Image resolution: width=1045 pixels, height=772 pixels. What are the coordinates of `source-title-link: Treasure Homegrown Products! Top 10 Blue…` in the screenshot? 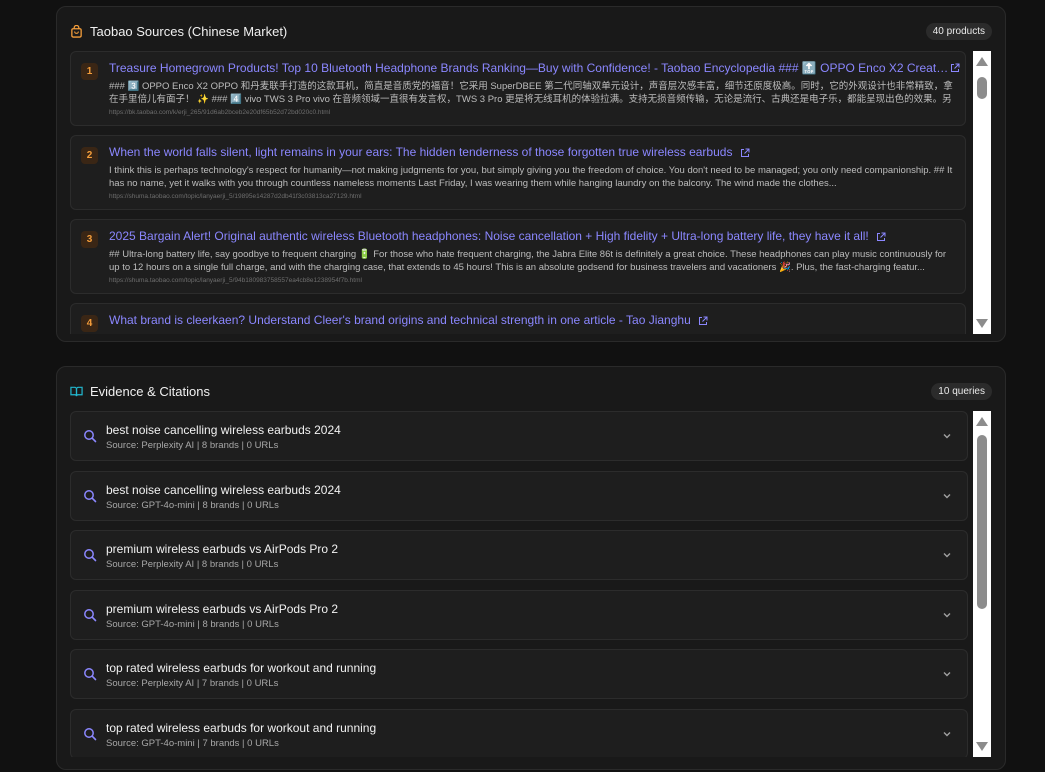 It's located at (531, 68).